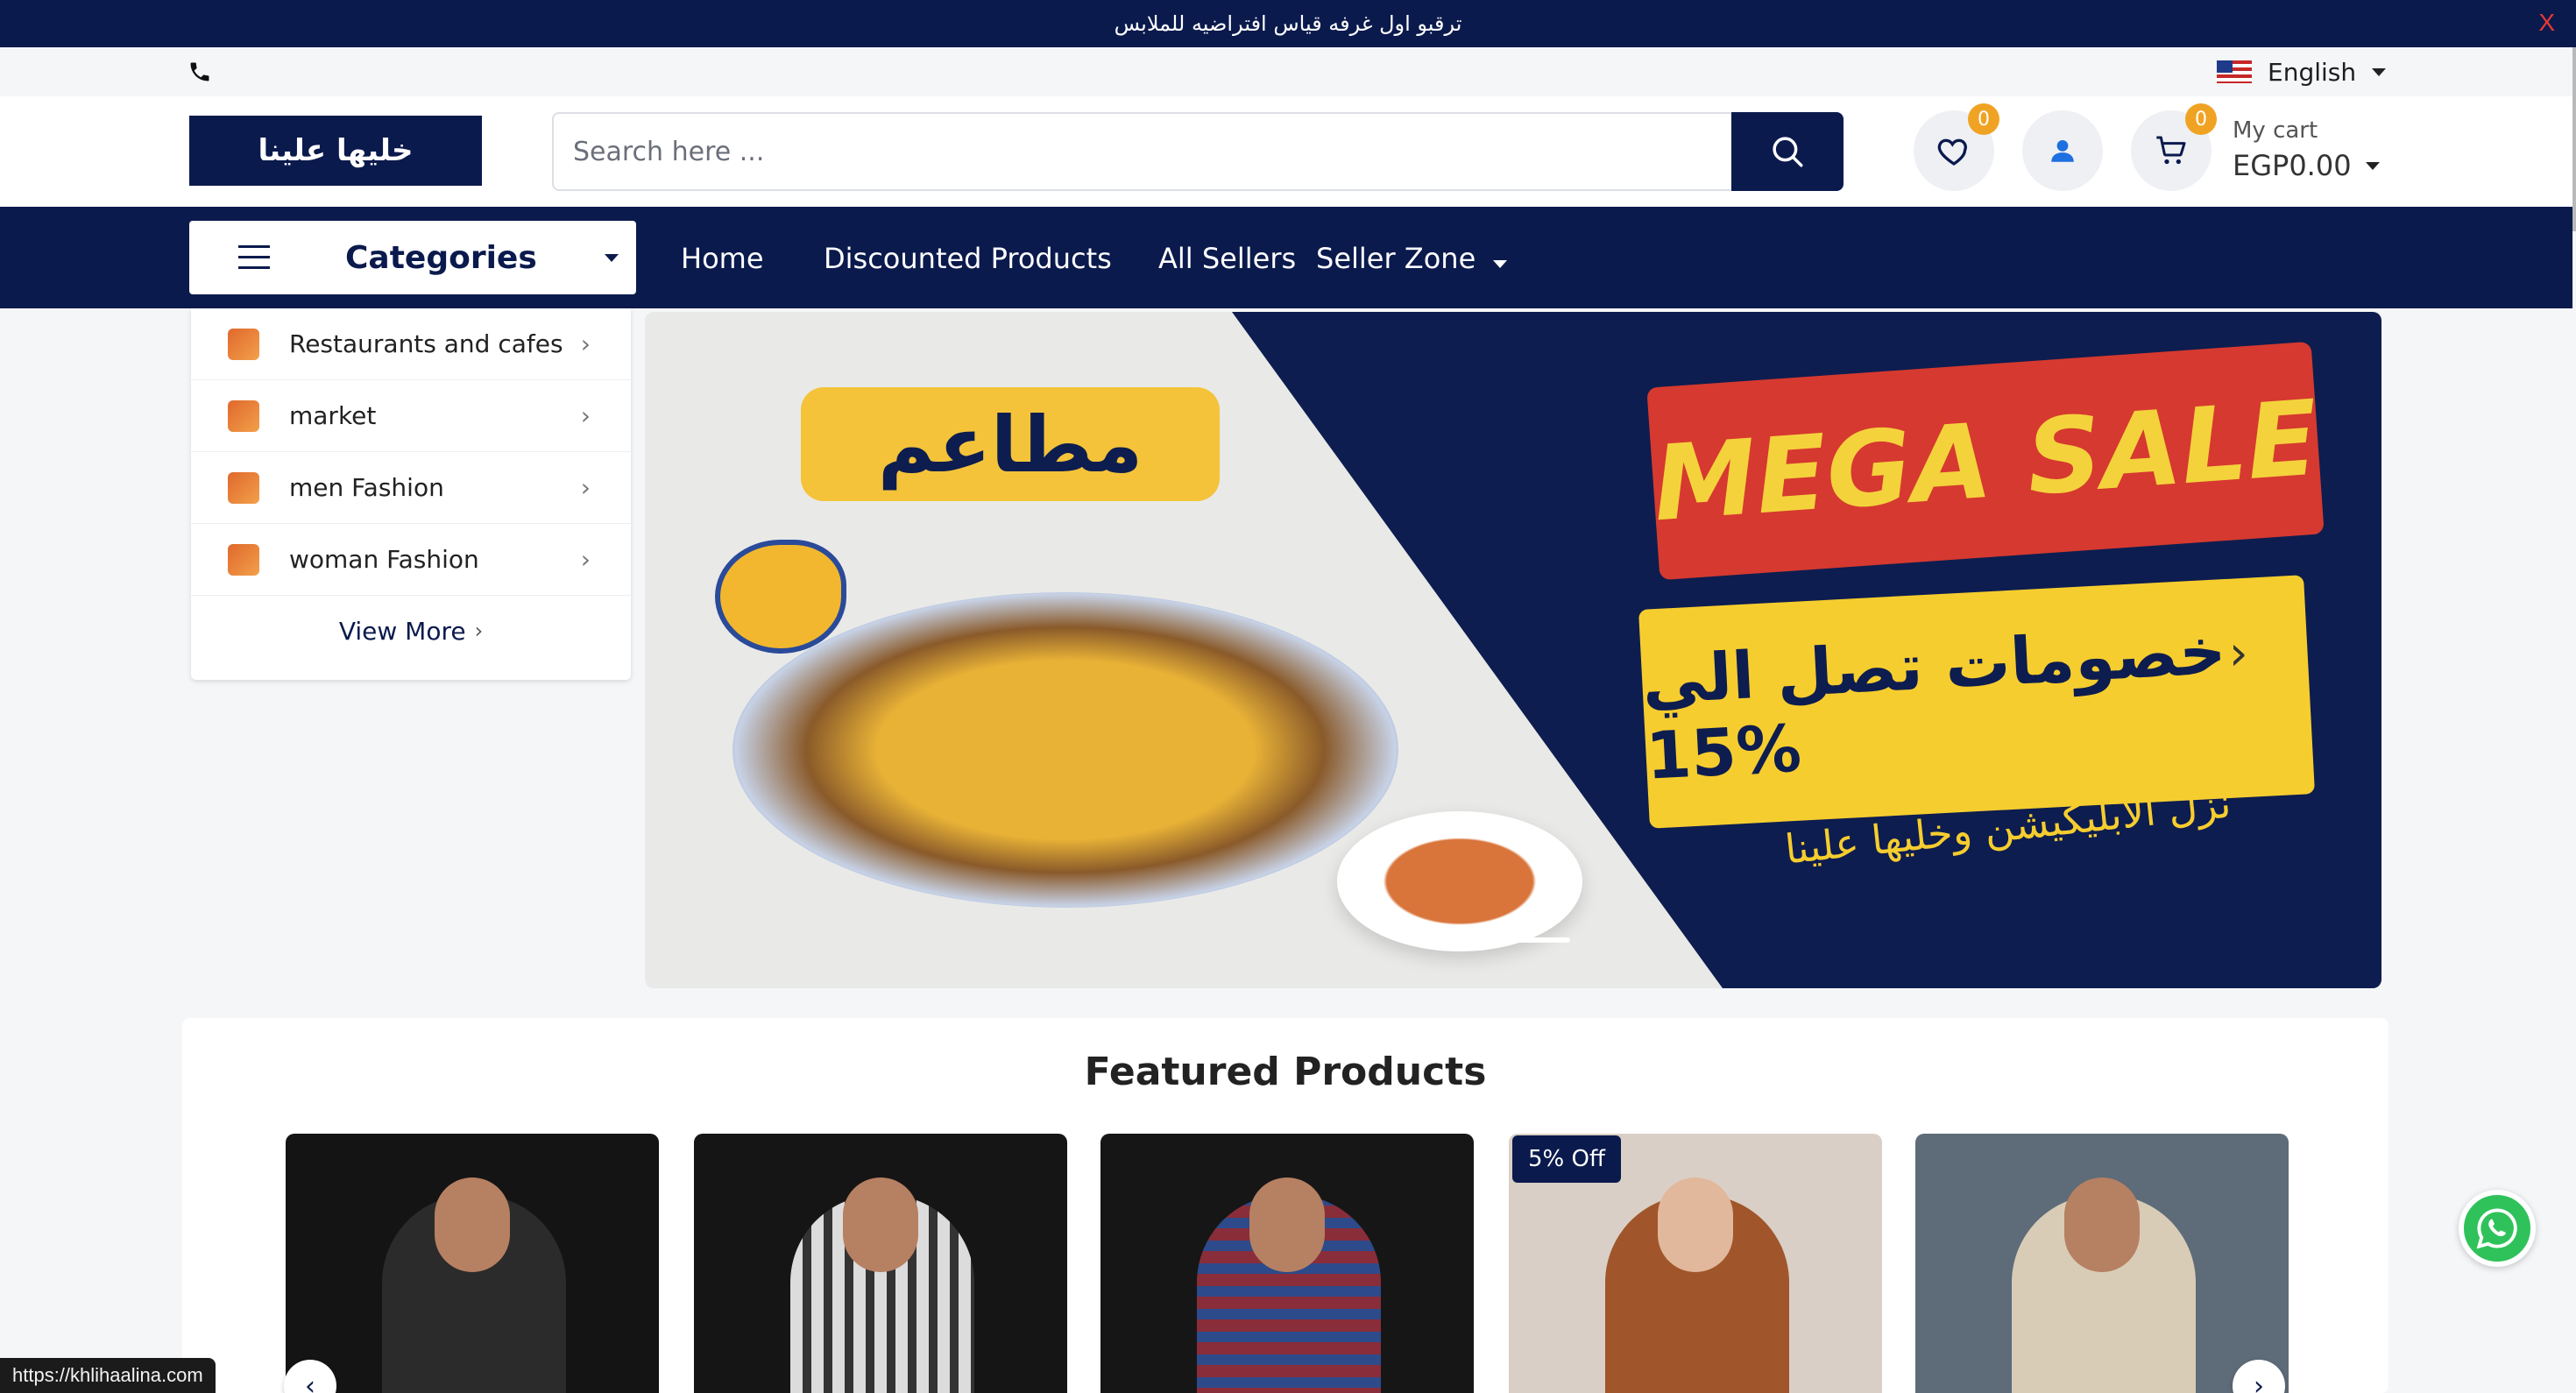  I want to click on nav-home: Home, so click(722, 258).